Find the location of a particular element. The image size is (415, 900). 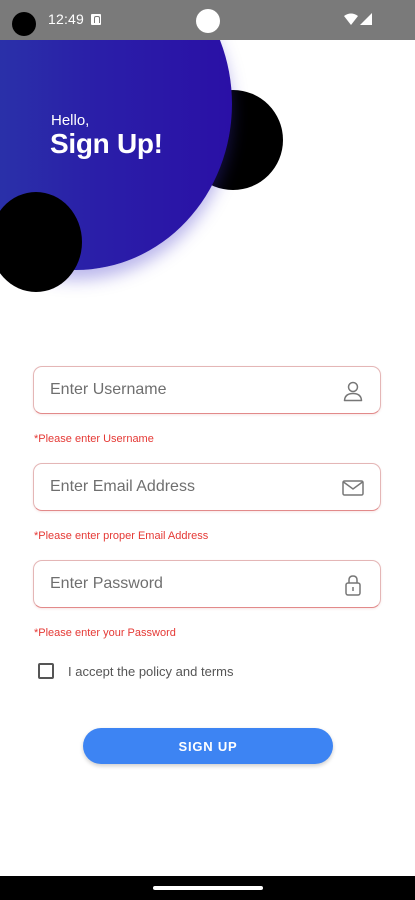

password-input is located at coordinates (190, 584).